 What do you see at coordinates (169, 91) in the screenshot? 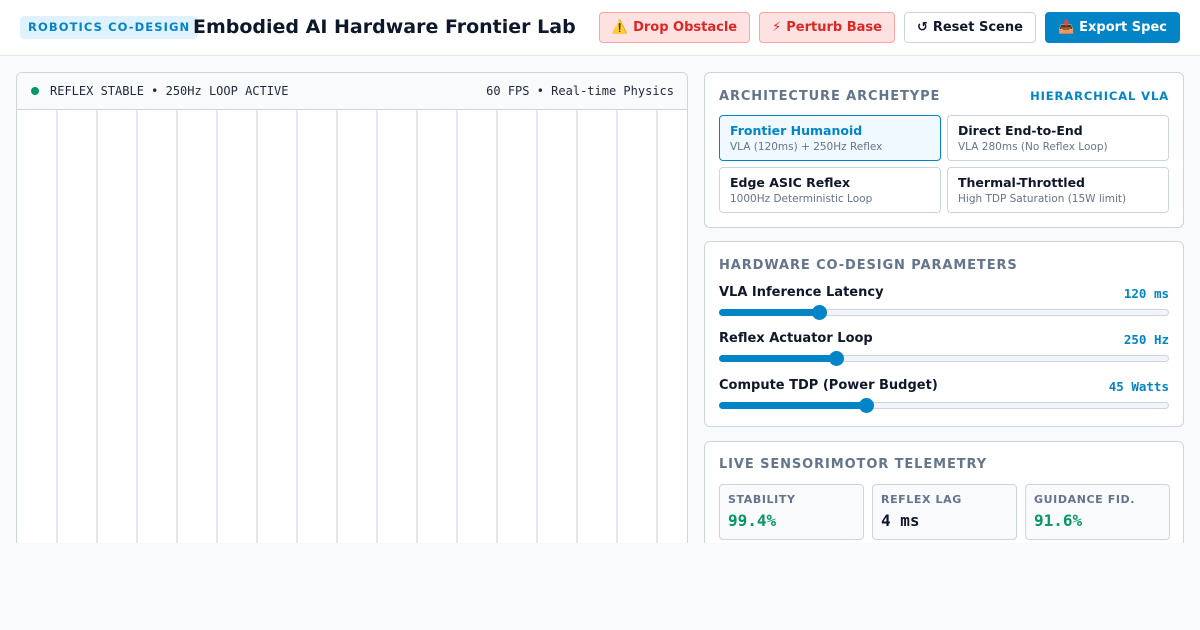
I see `loop-status-text: REFLEX STABLE • 250Hz LOOP ACTIVE` at bounding box center [169, 91].